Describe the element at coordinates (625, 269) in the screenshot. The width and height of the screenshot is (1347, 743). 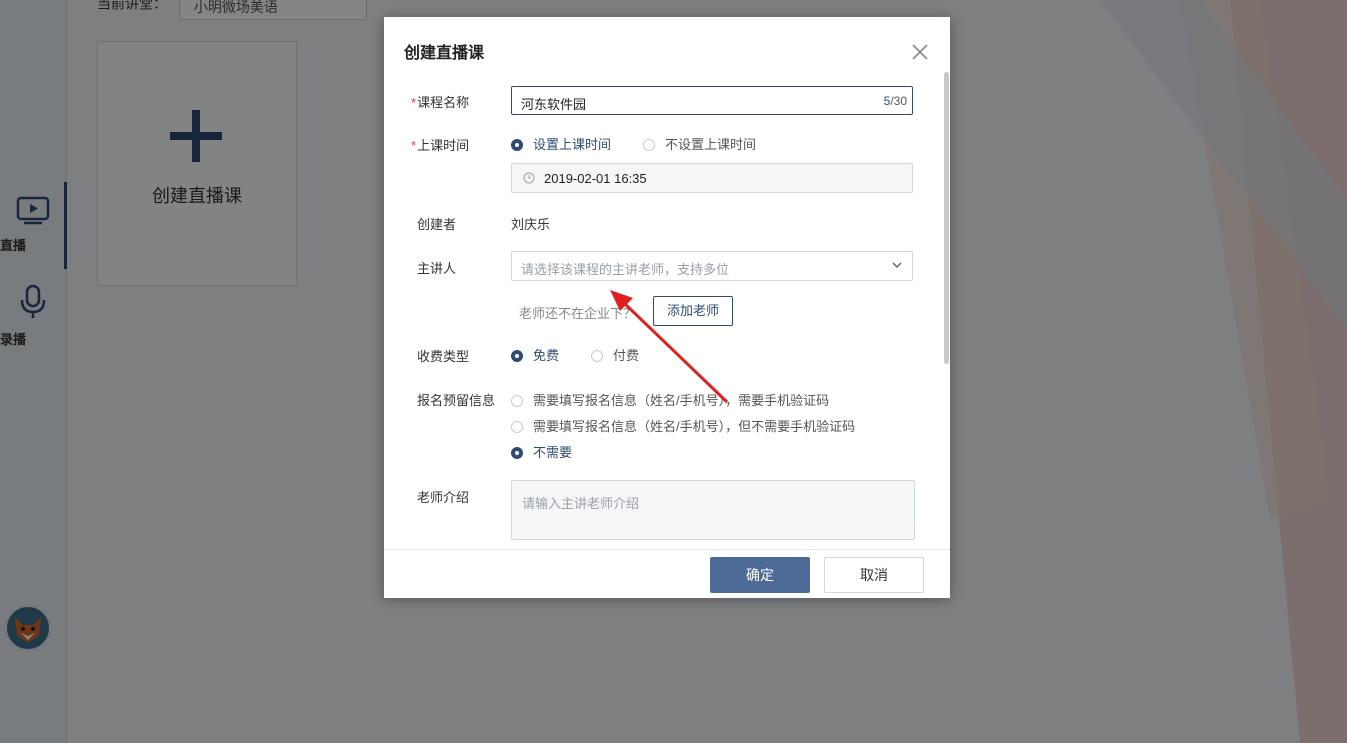
I see `lecturer-placeholder: 请选择该课程的主讲老师，支持多位` at that location.